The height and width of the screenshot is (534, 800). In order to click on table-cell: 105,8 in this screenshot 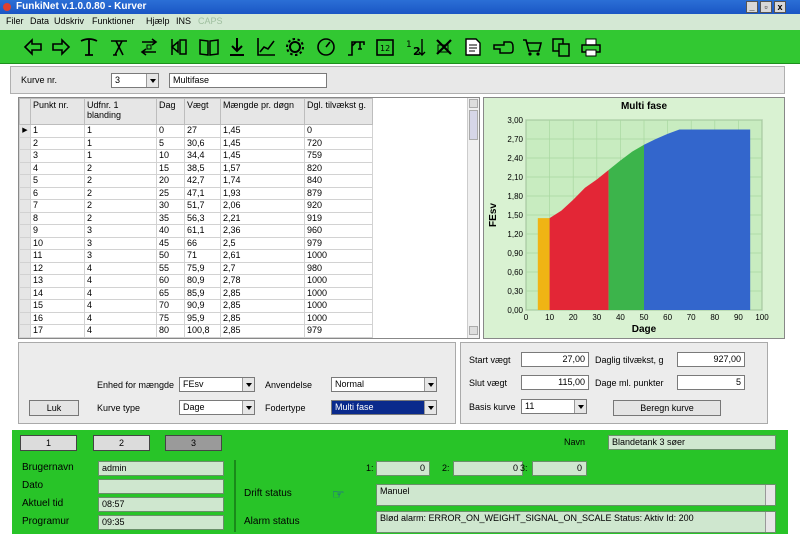, I will do `click(202, 337)`.